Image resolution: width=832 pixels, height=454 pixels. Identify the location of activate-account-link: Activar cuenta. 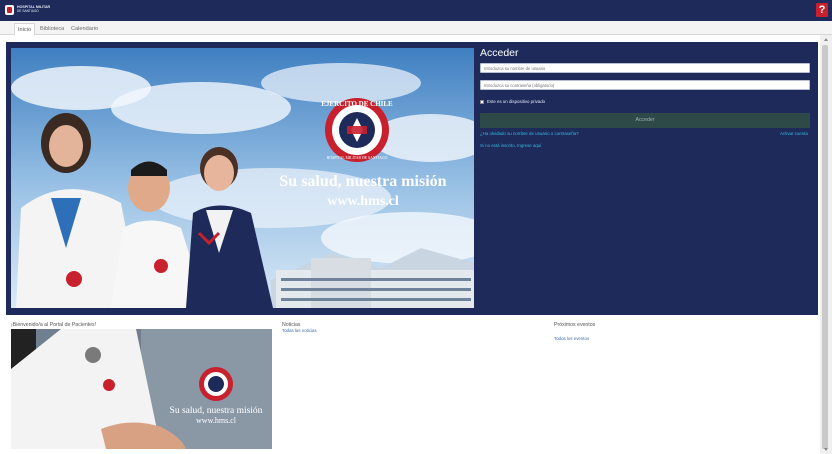
(794, 133).